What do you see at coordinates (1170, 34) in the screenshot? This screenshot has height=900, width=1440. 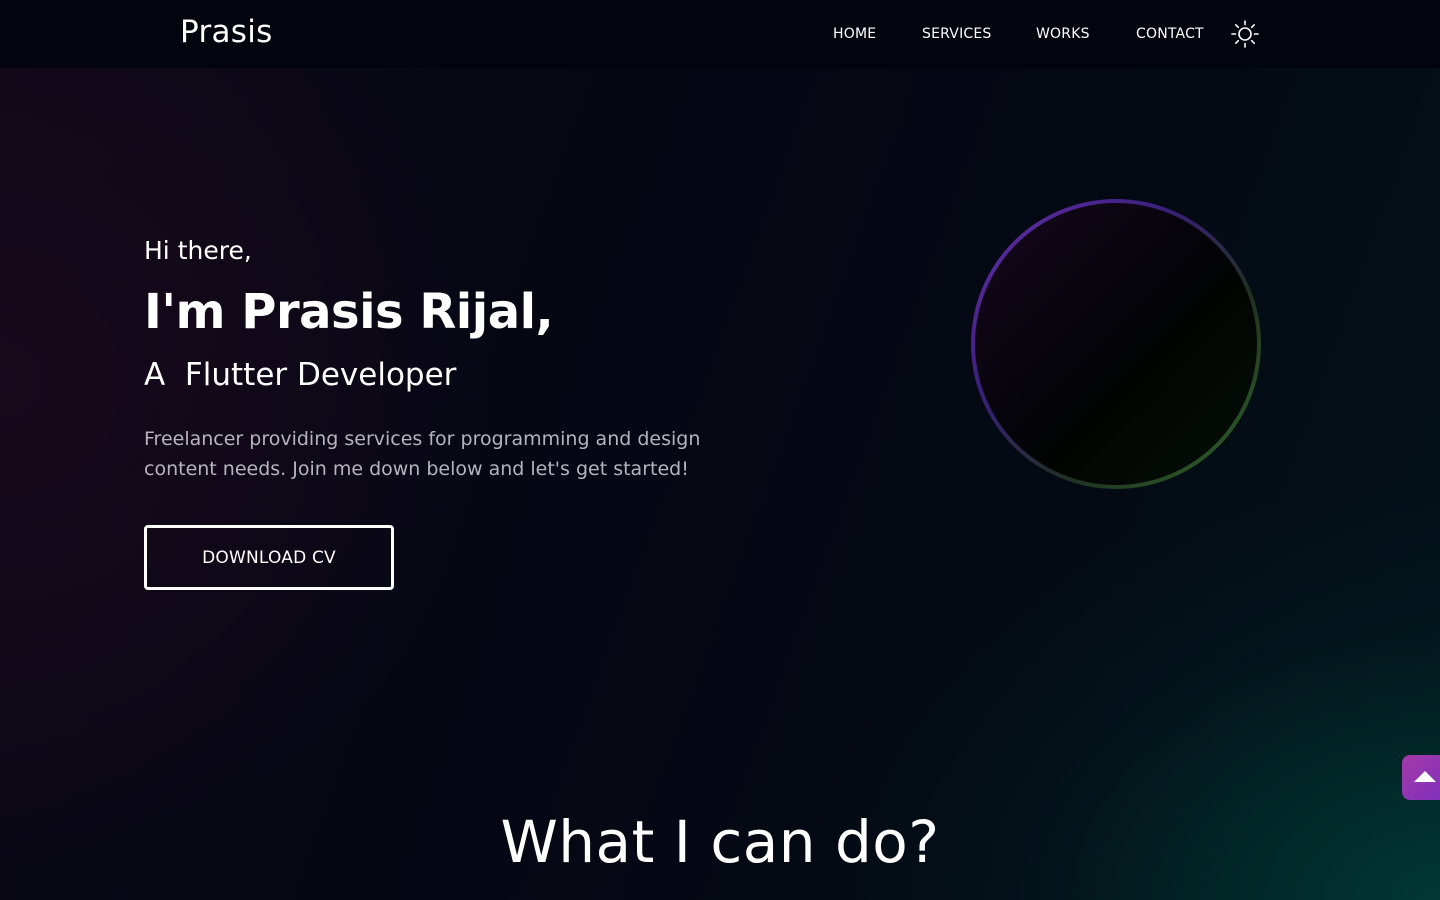 I see `nav-link-contact: CONTACT` at bounding box center [1170, 34].